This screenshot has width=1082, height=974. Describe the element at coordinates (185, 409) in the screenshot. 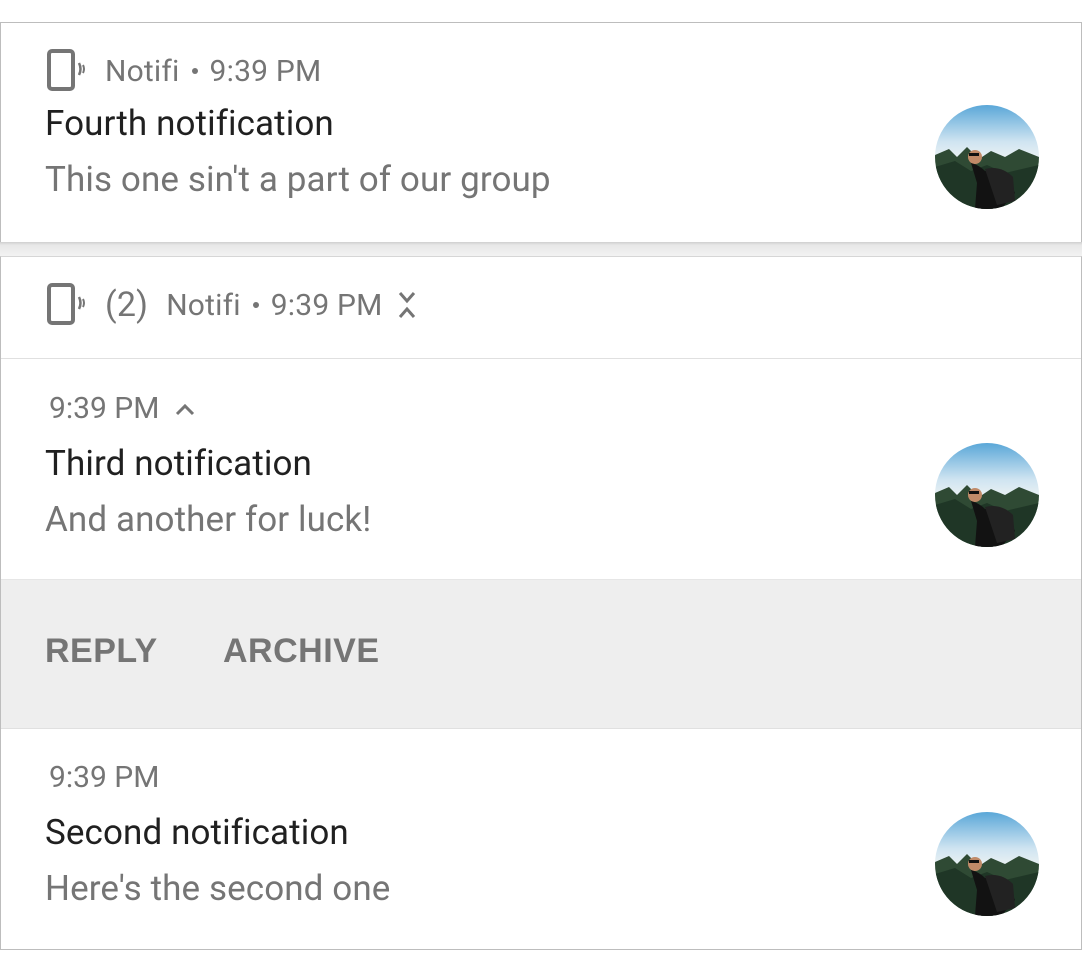

I see `chevron-up-icon` at that location.